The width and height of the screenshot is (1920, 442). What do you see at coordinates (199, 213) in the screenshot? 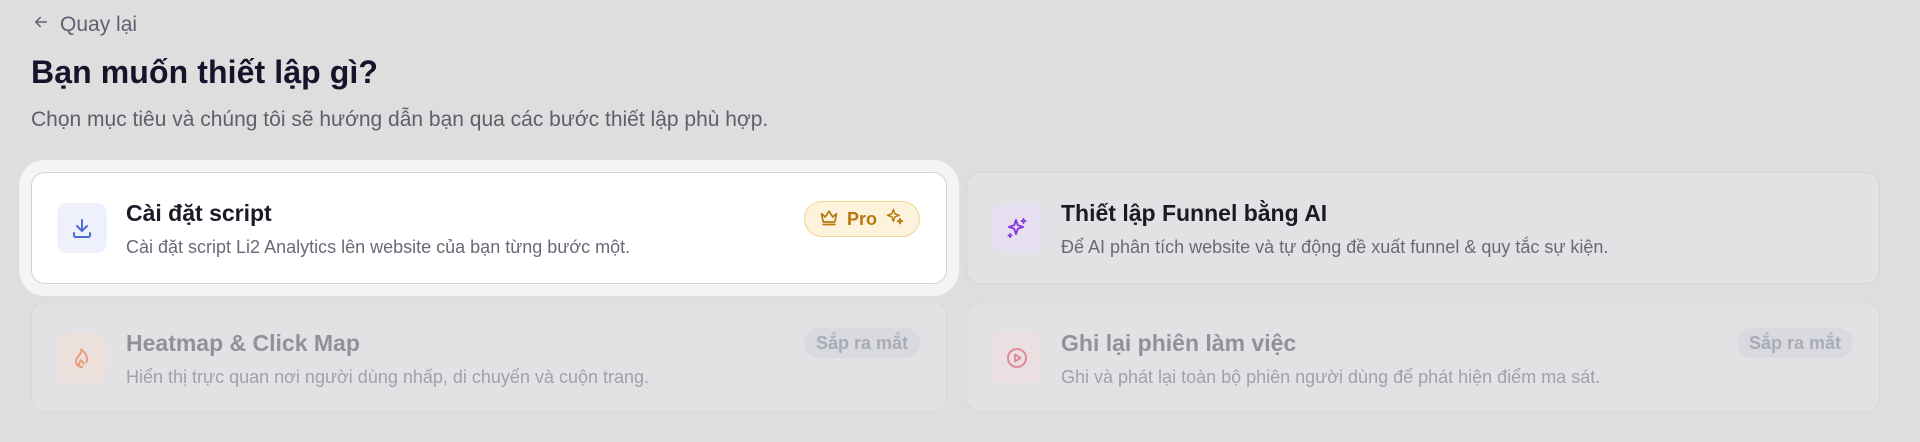
I see `option-title: Cài đặt script` at bounding box center [199, 213].